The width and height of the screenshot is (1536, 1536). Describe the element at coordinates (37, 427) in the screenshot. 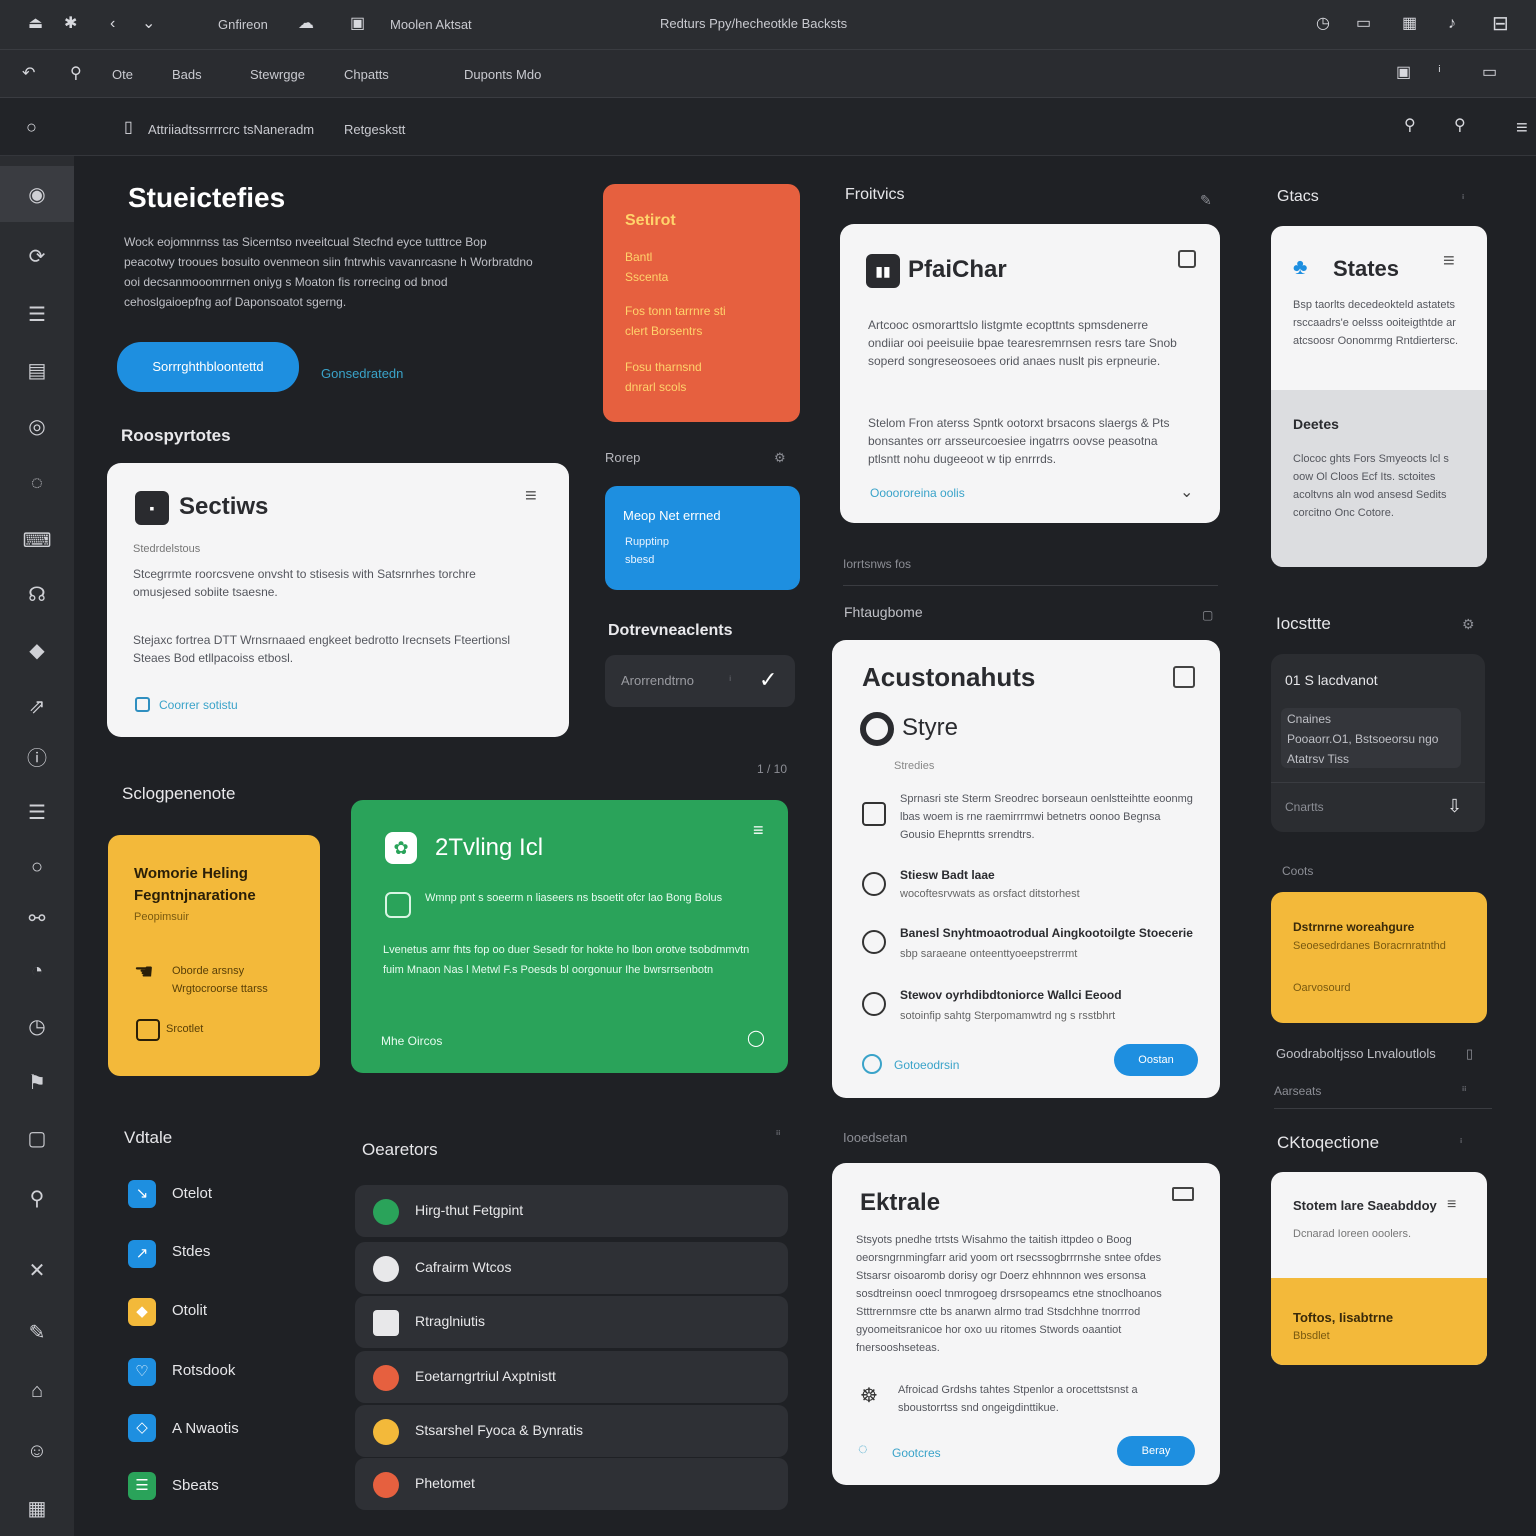

I see `globe-icon: ◎` at that location.